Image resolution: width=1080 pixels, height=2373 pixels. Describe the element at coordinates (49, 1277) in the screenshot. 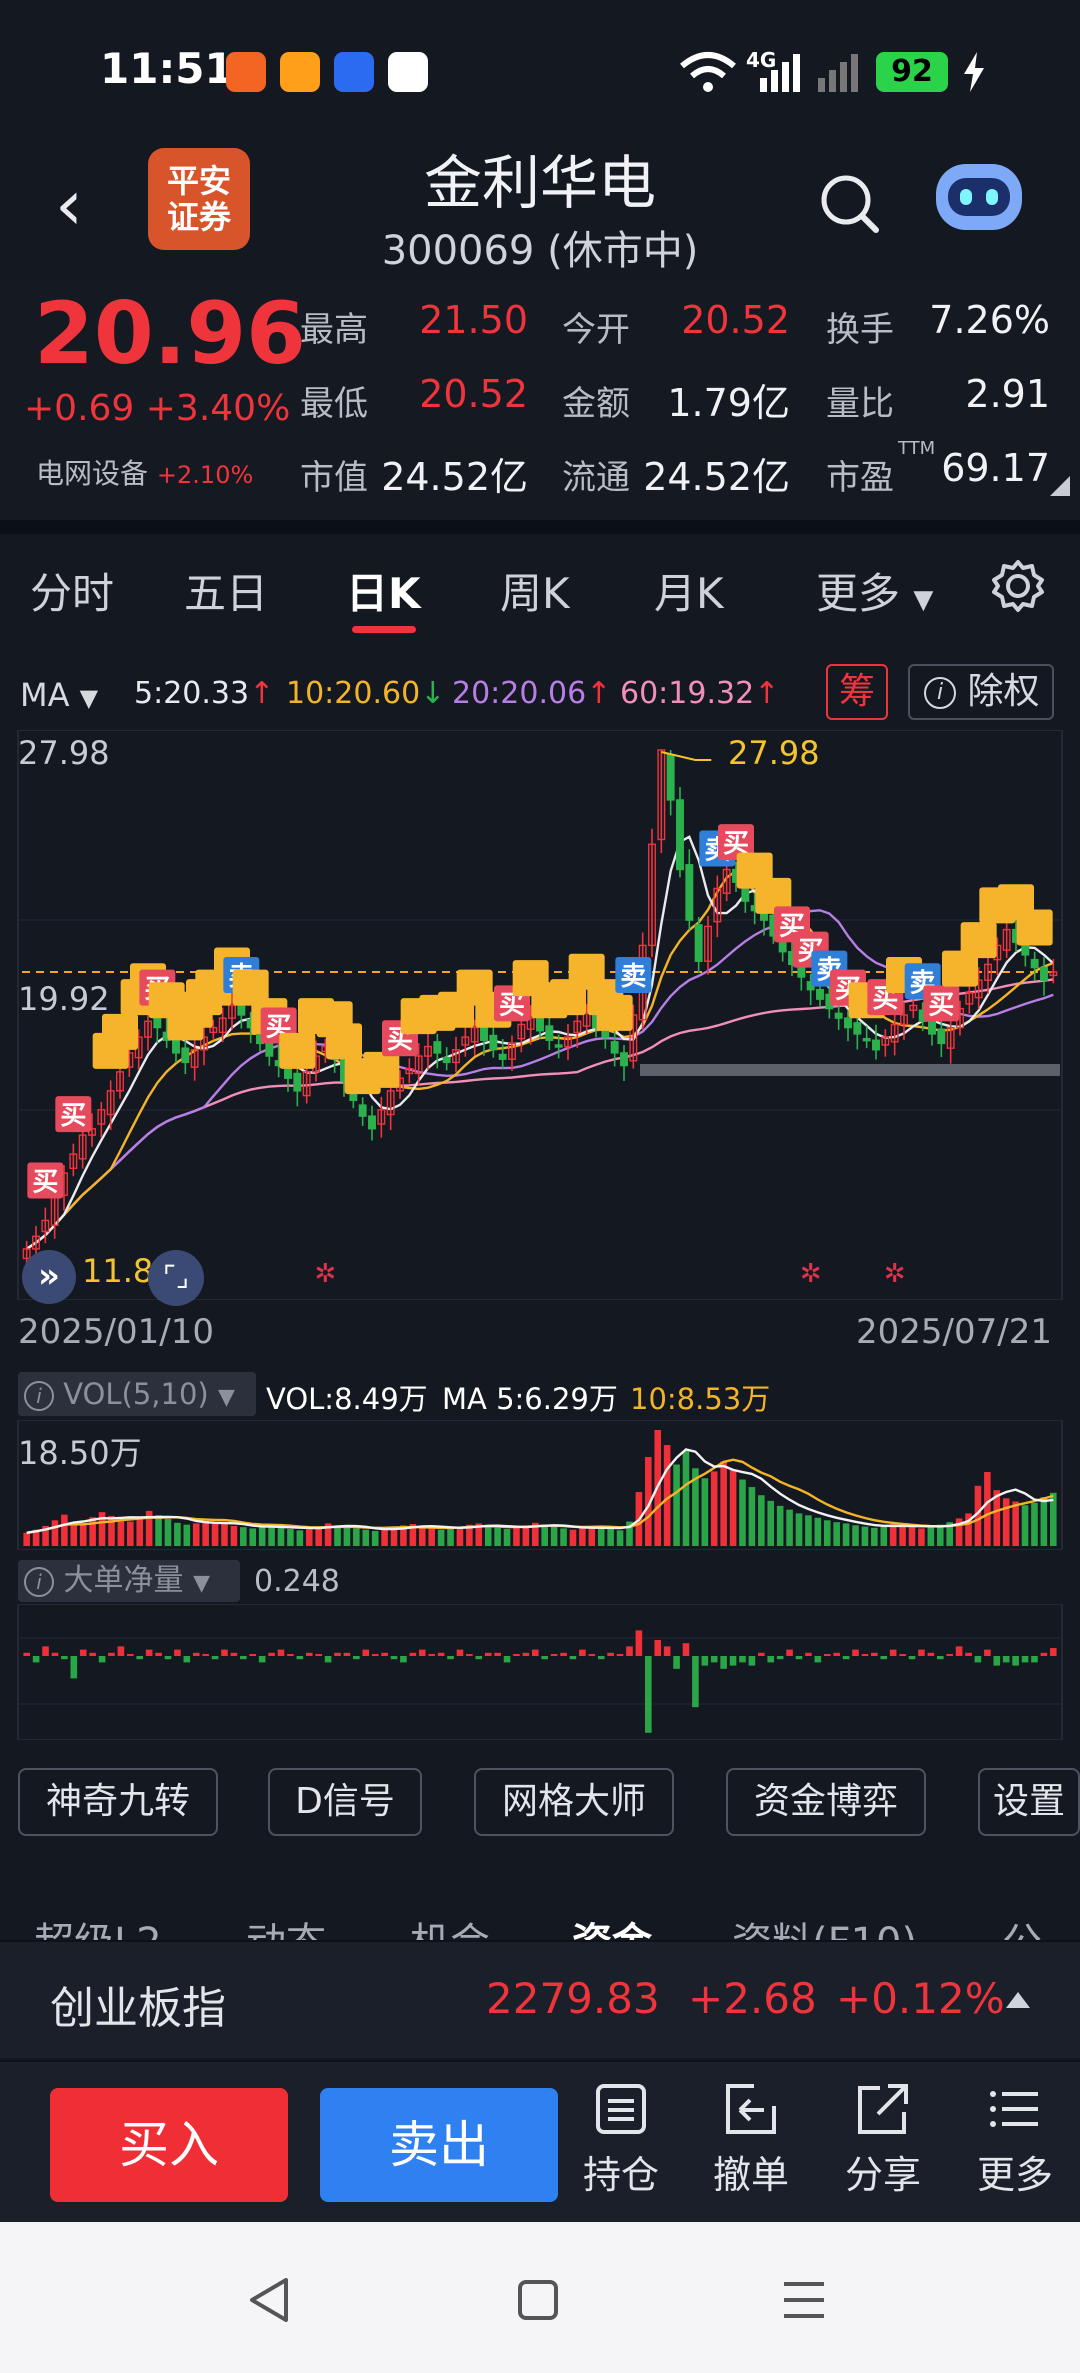

I see `expand-icon: »` at that location.